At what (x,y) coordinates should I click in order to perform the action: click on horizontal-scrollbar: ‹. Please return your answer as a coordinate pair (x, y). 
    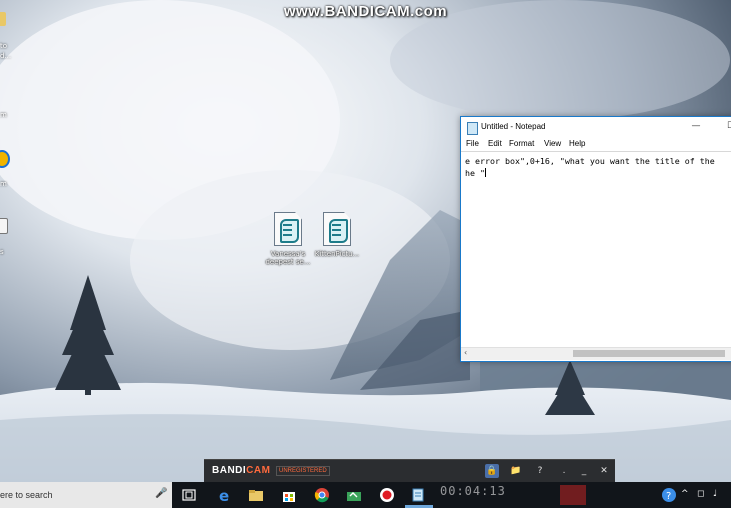
    Looking at the image, I should click on (596, 353).